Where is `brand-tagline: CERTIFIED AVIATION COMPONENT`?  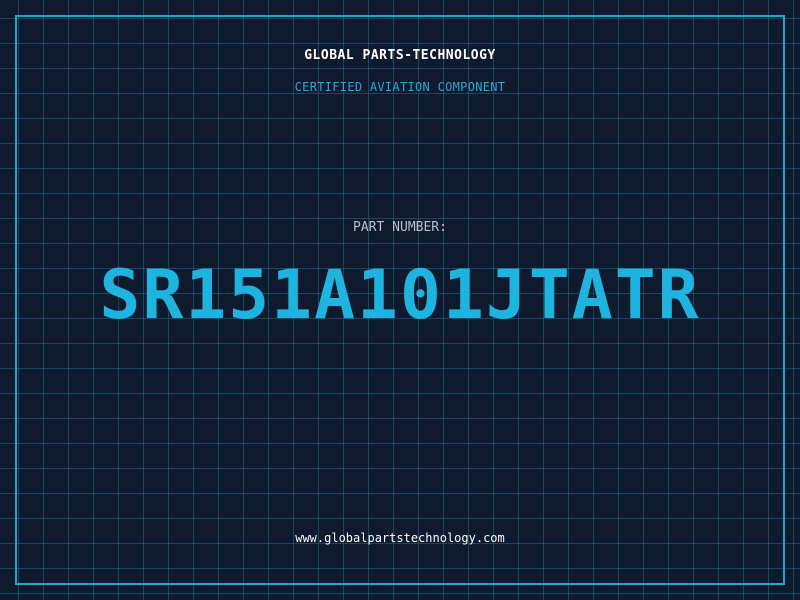 brand-tagline: CERTIFIED AVIATION COMPONENT is located at coordinates (400, 87).